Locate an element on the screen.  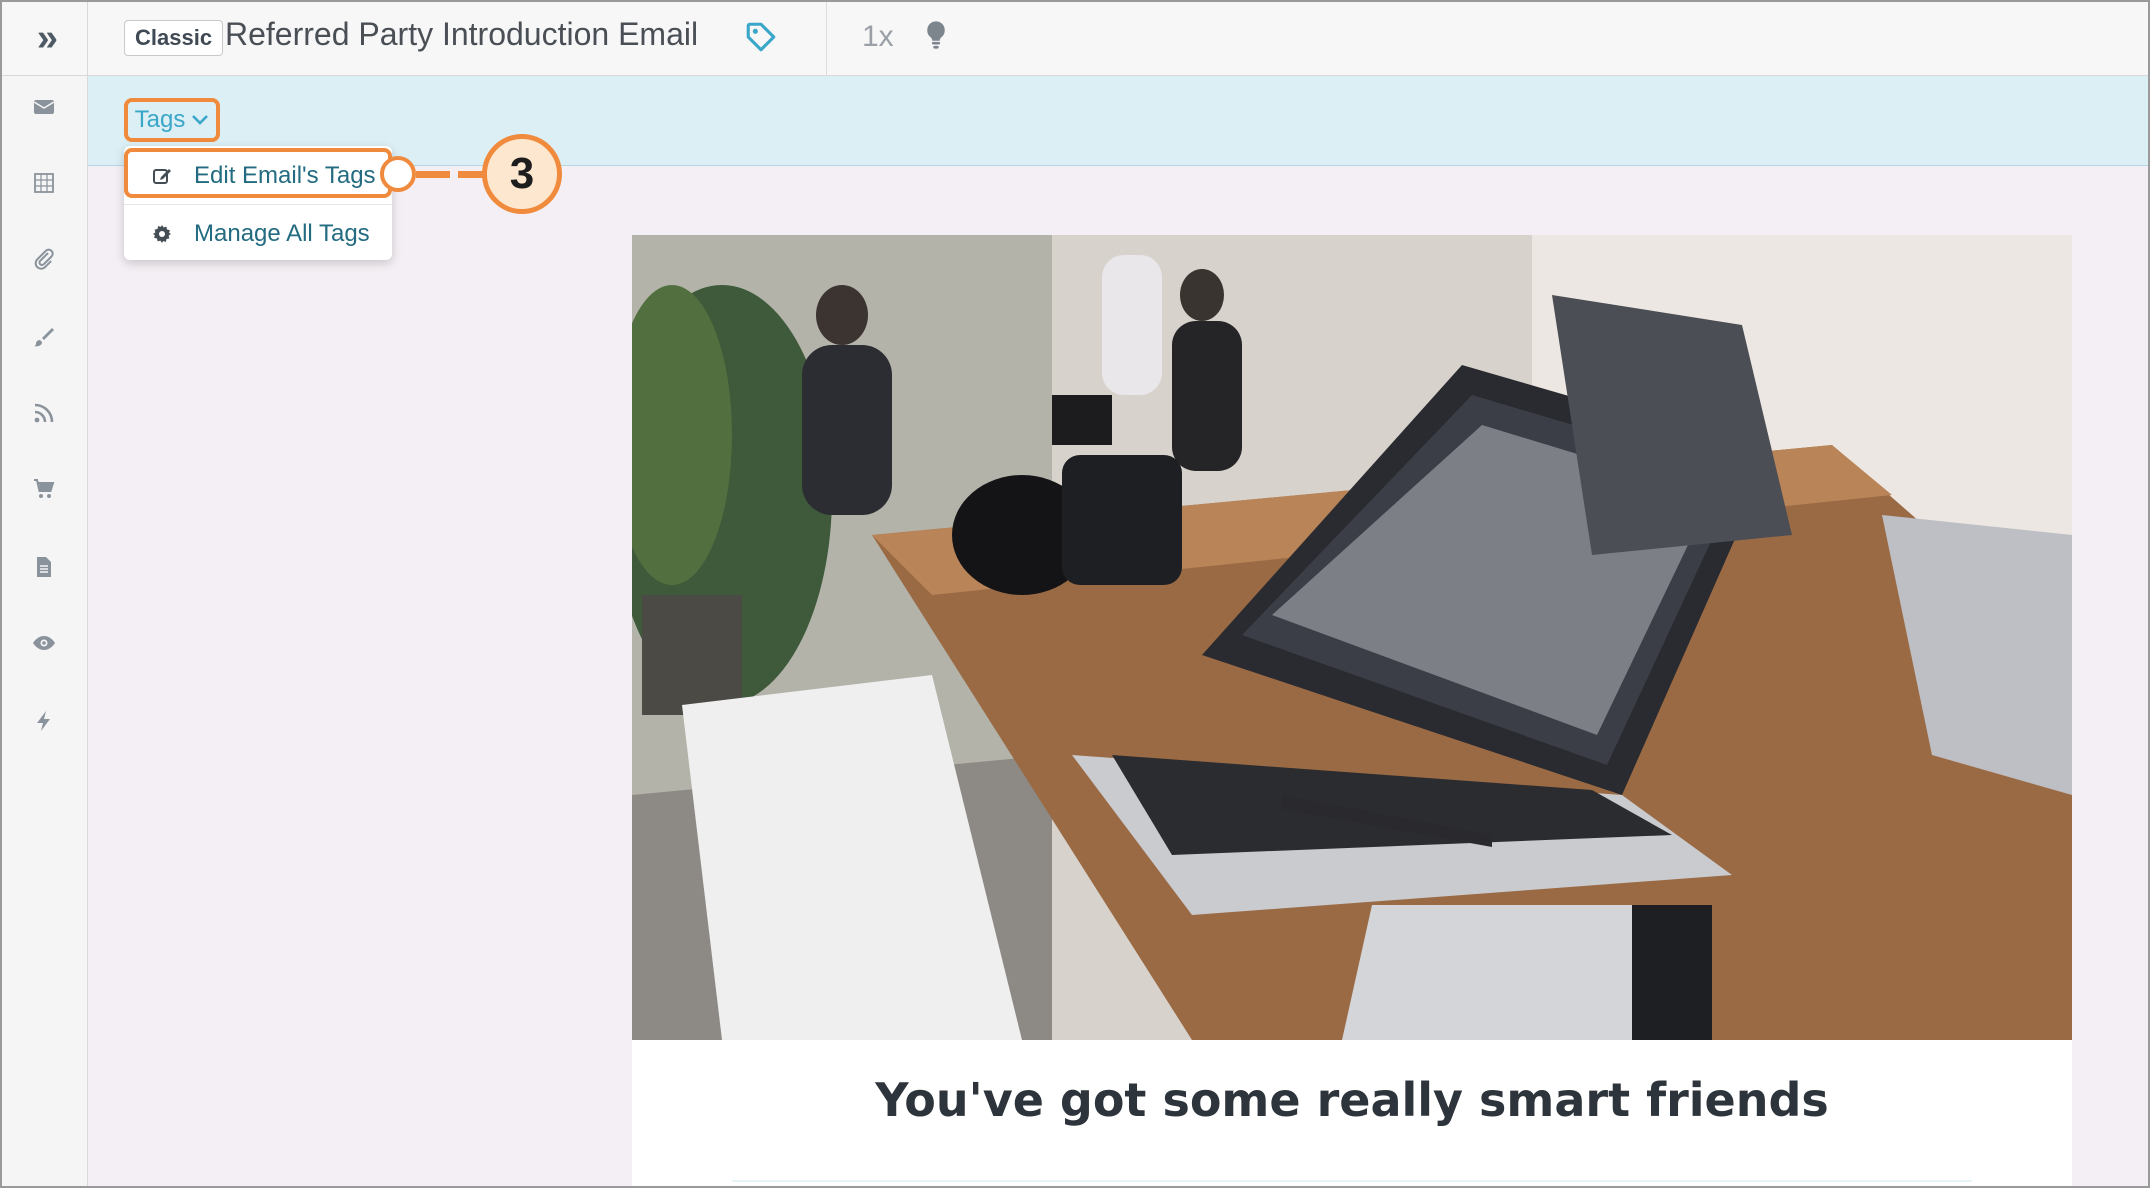
edit-icon is located at coordinates (162, 176).